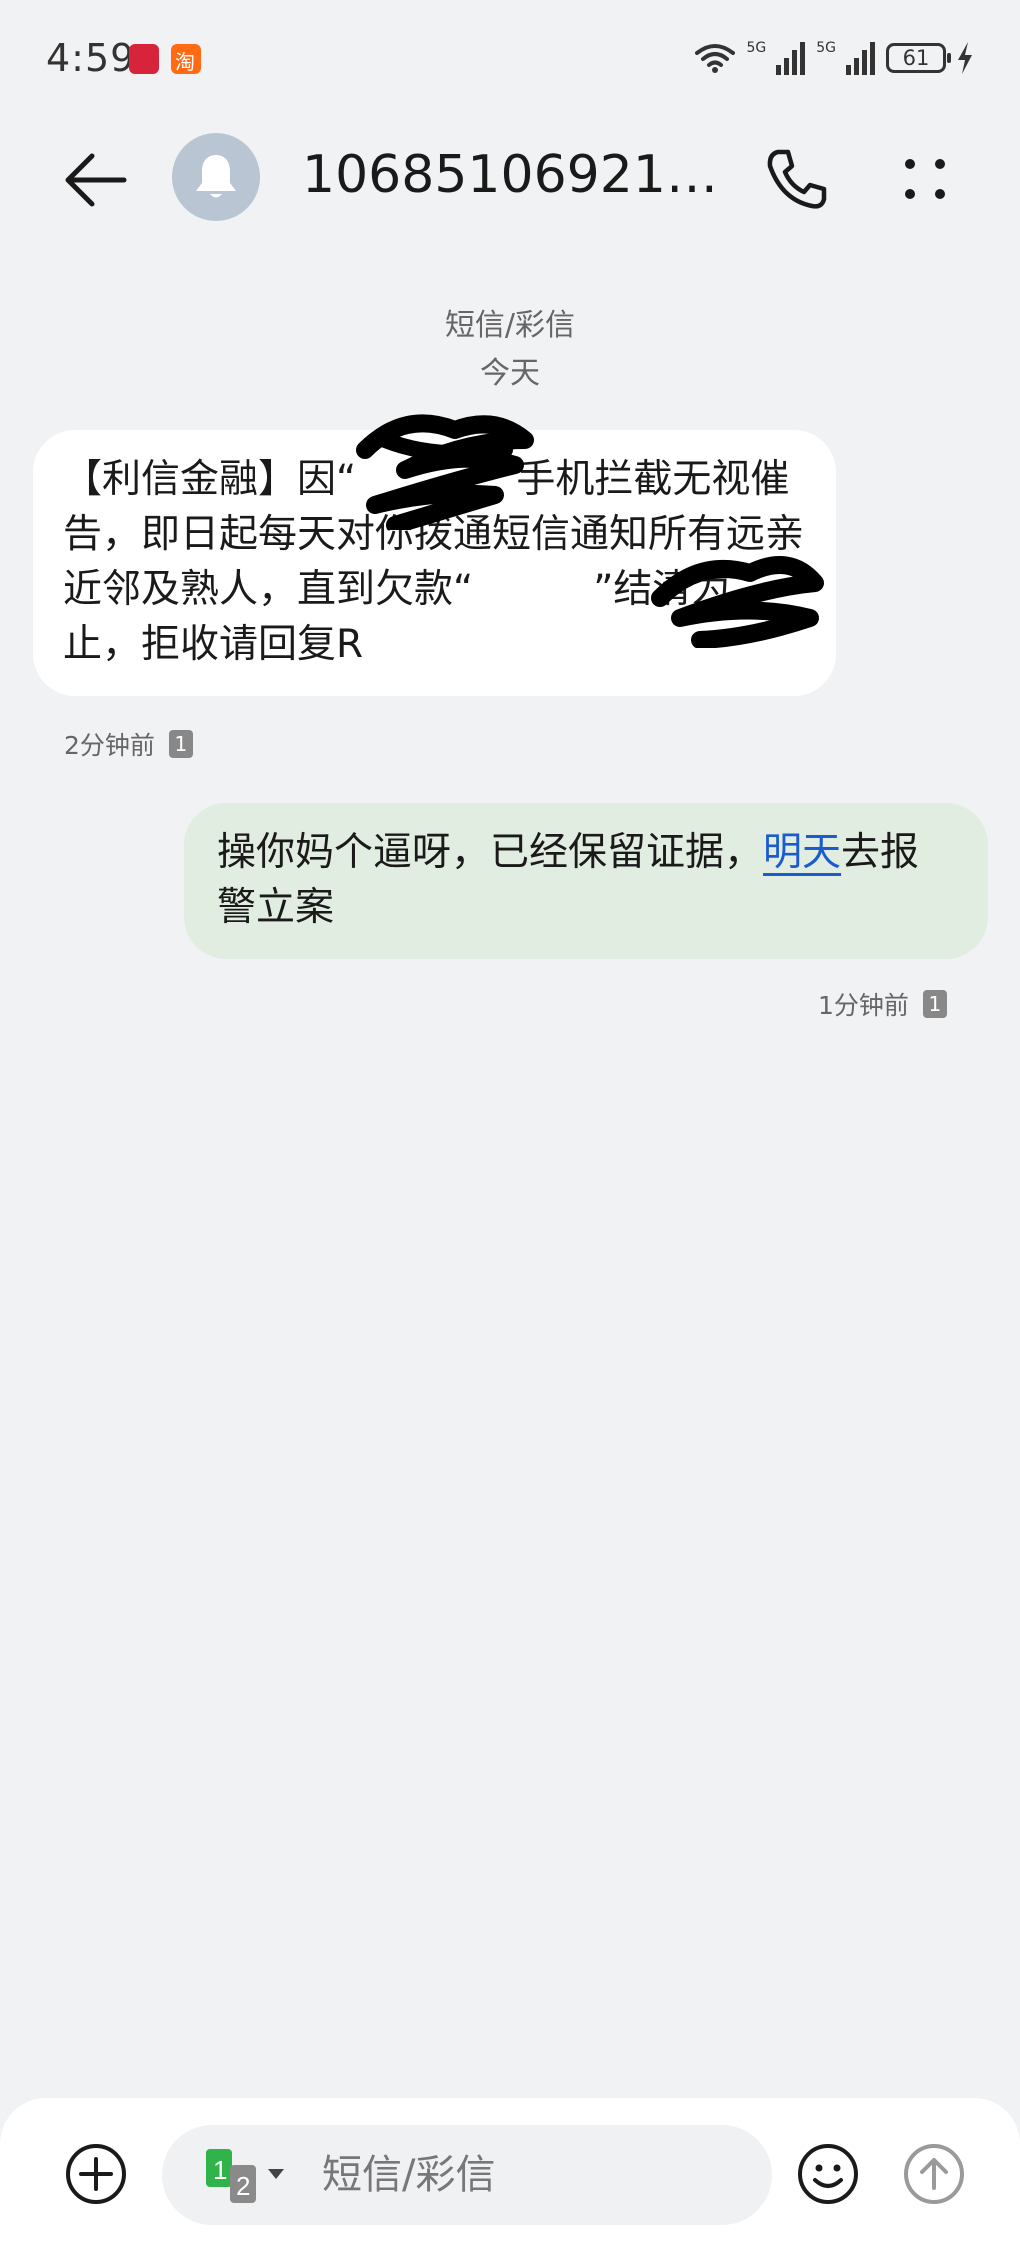 The width and height of the screenshot is (1020, 2250). I want to click on dual-sim-icon: 1 2, so click(245, 2176).